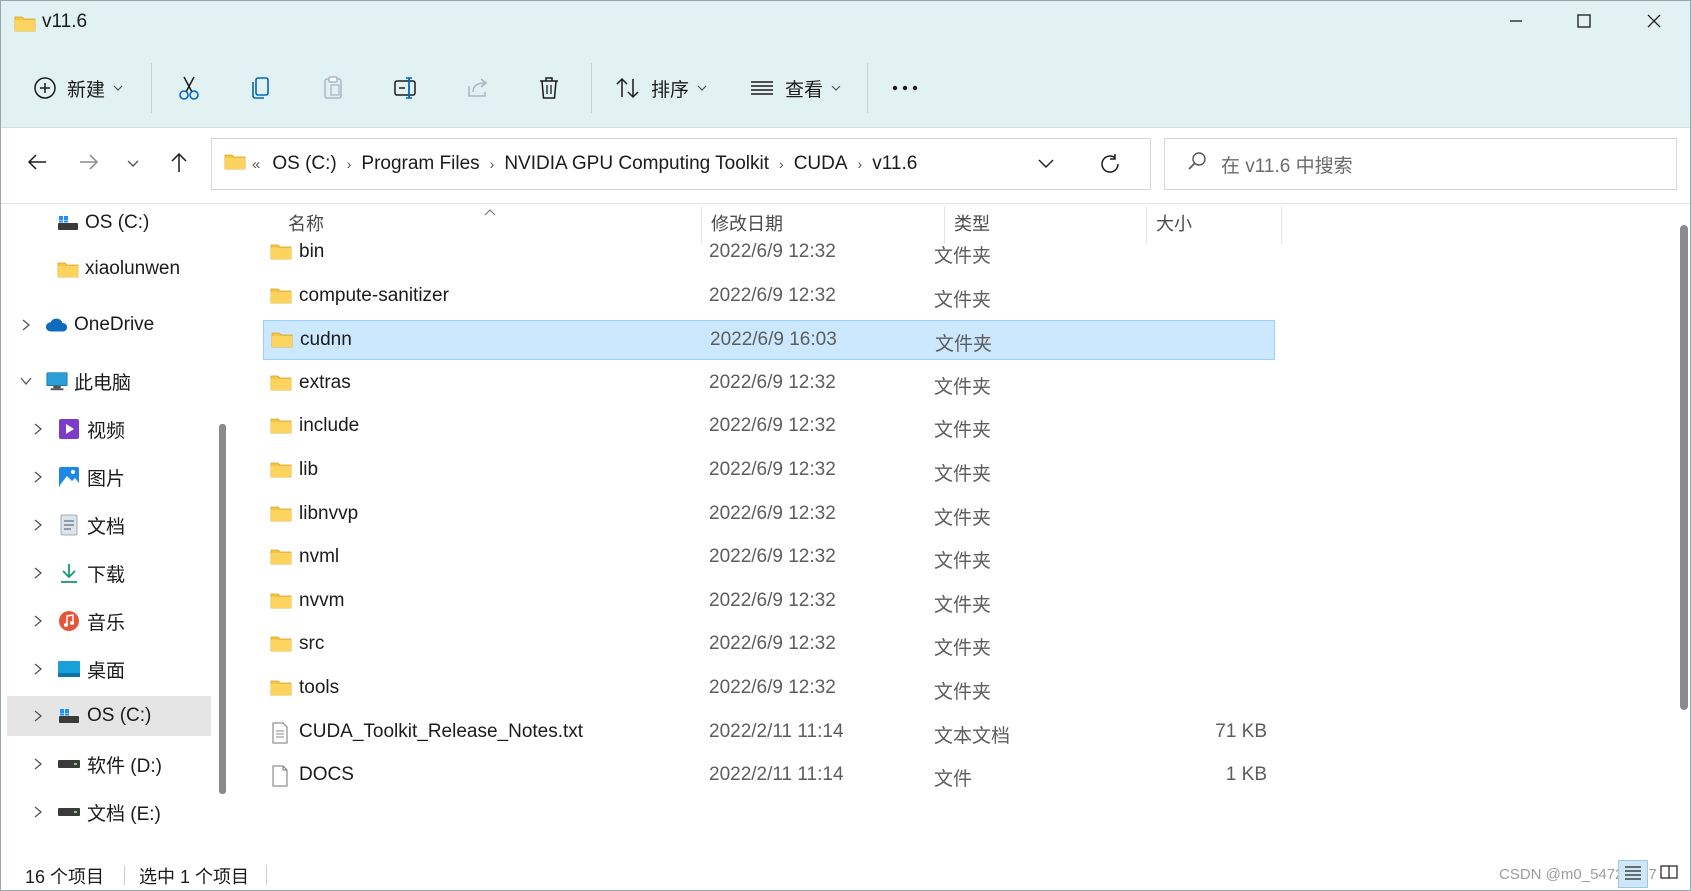 Image resolution: width=1691 pixels, height=891 pixels. I want to click on file-name: cudnn, so click(326, 340).